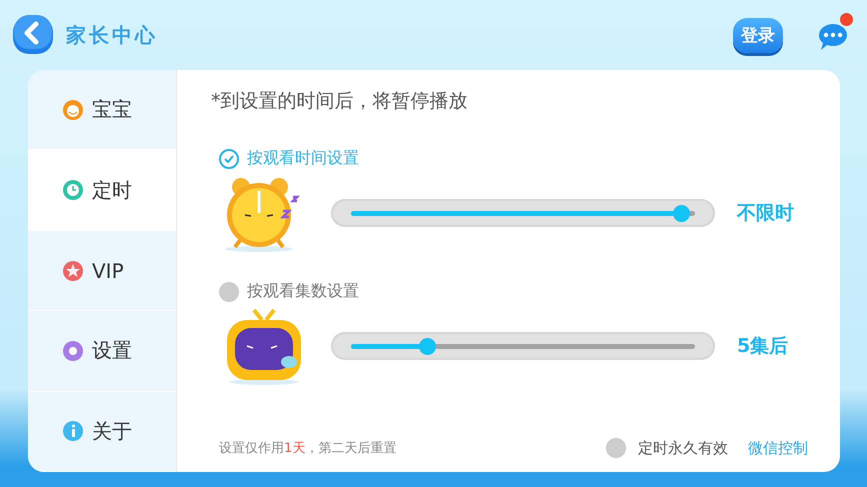 The height and width of the screenshot is (487, 867). I want to click on pause-notice: *到设置的时间后，将暂停播放, so click(339, 101).